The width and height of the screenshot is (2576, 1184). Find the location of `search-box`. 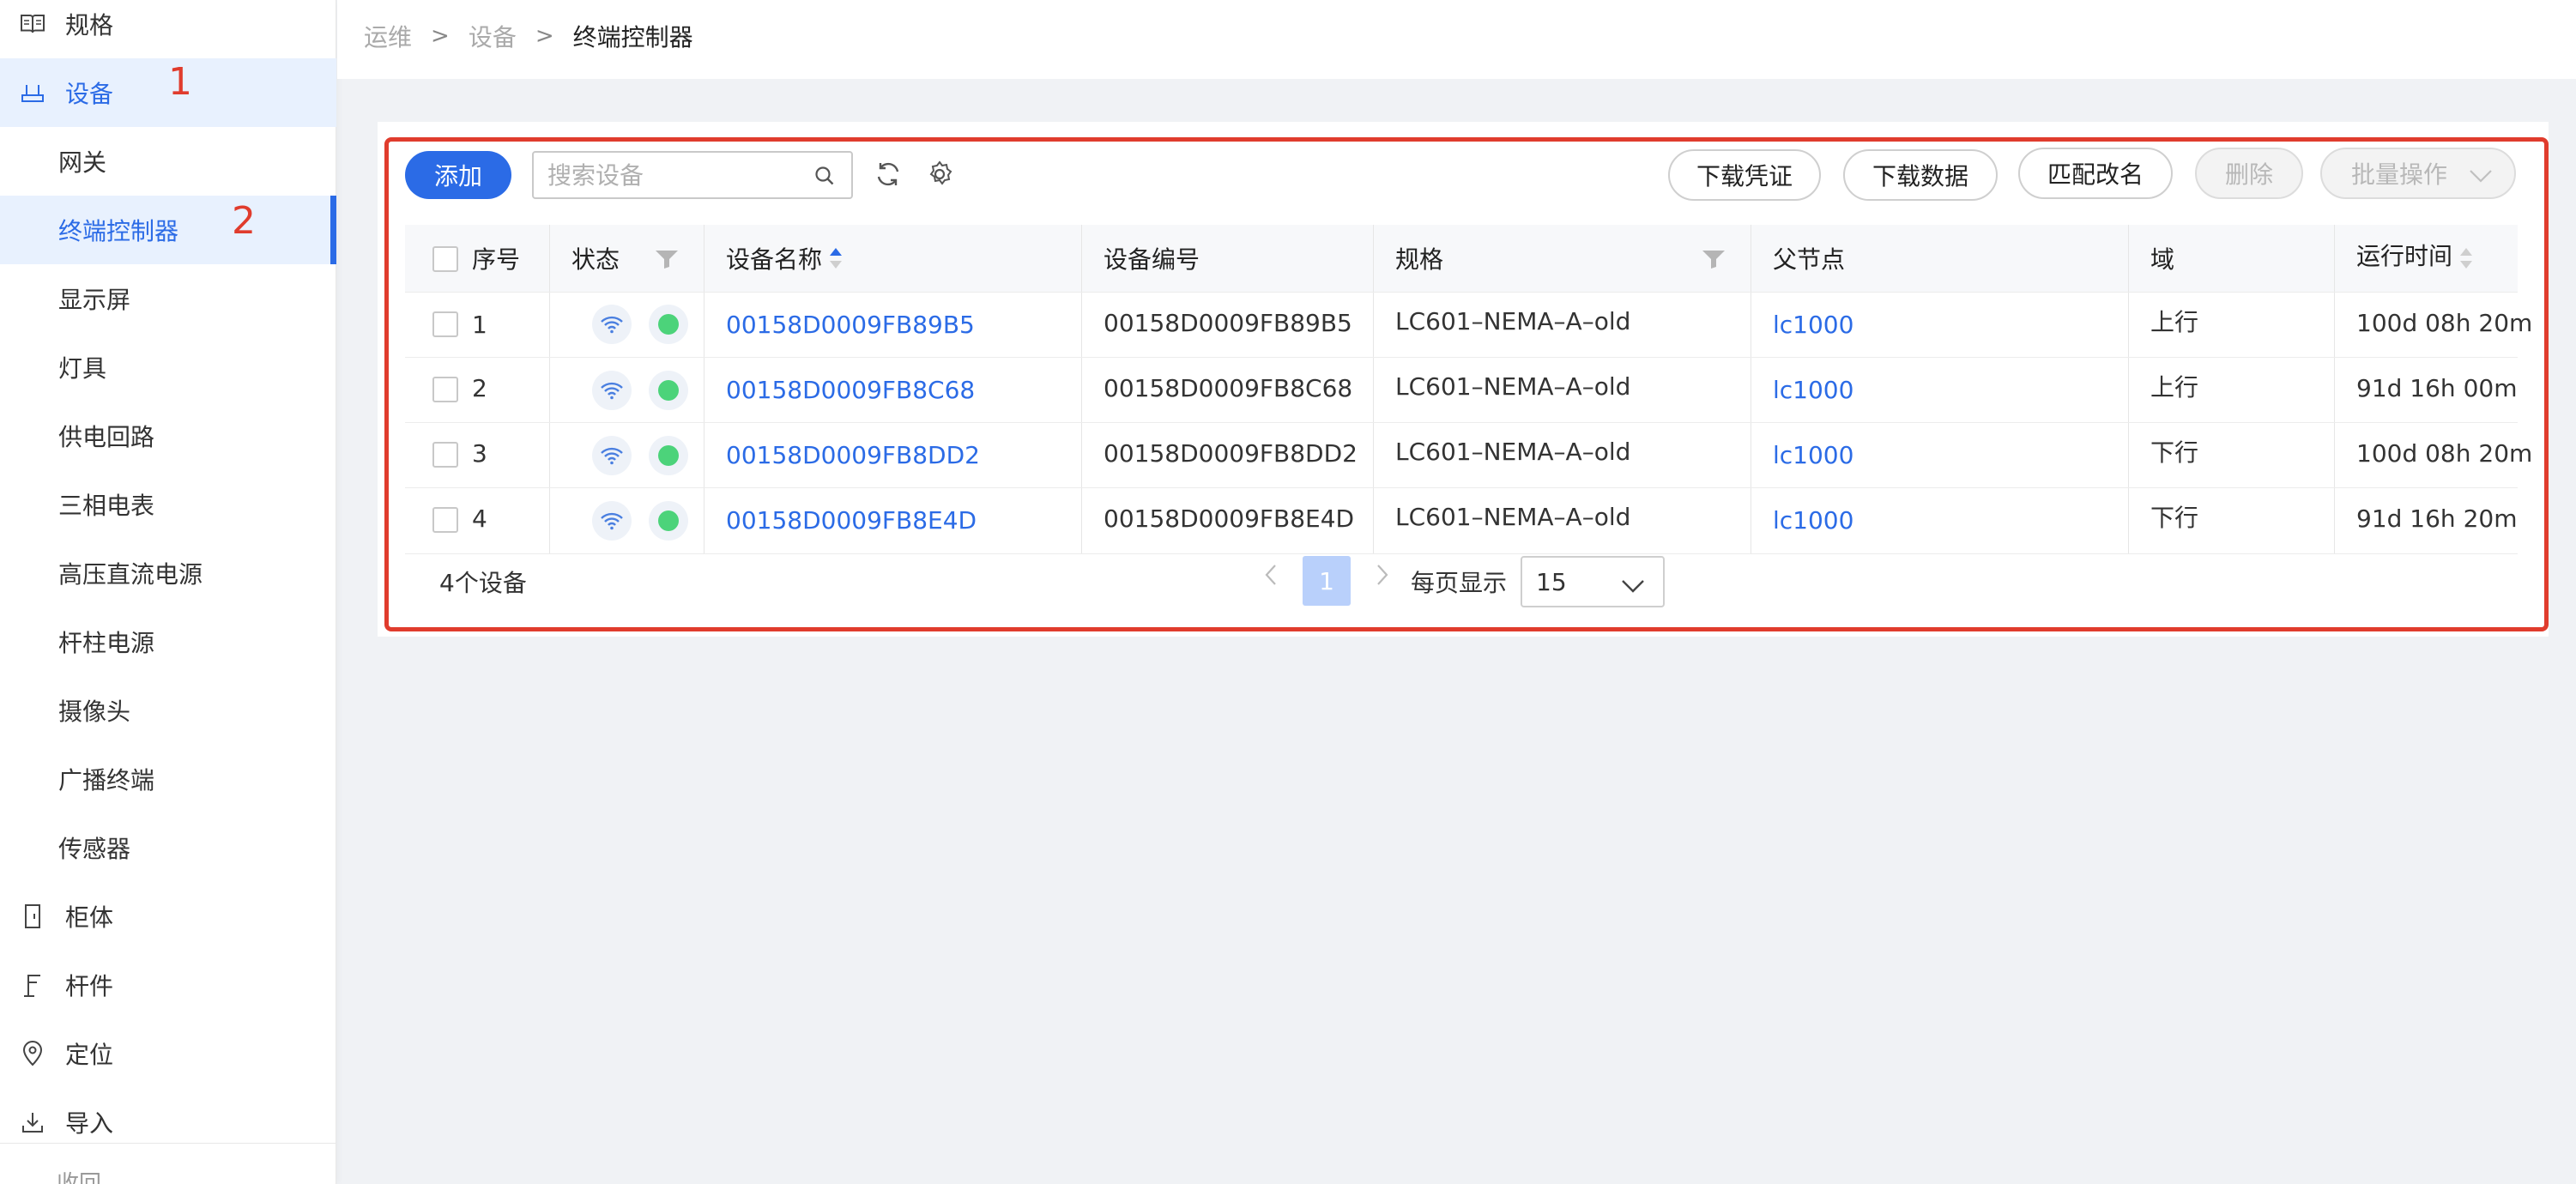

search-box is located at coordinates (692, 175).